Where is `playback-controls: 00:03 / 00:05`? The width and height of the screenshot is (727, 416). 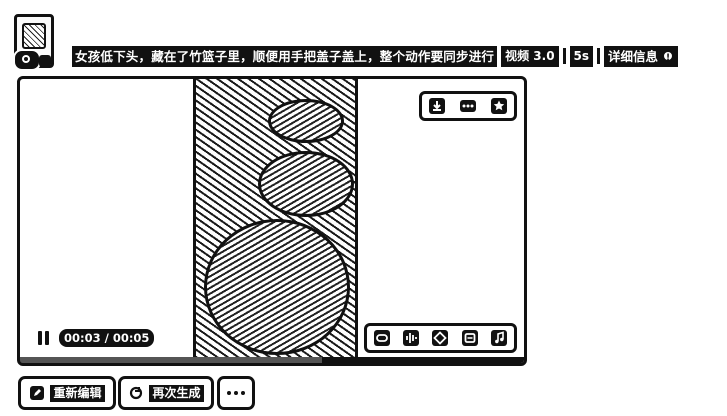
playback-controls: 00:03 / 00:05 is located at coordinates (96, 338).